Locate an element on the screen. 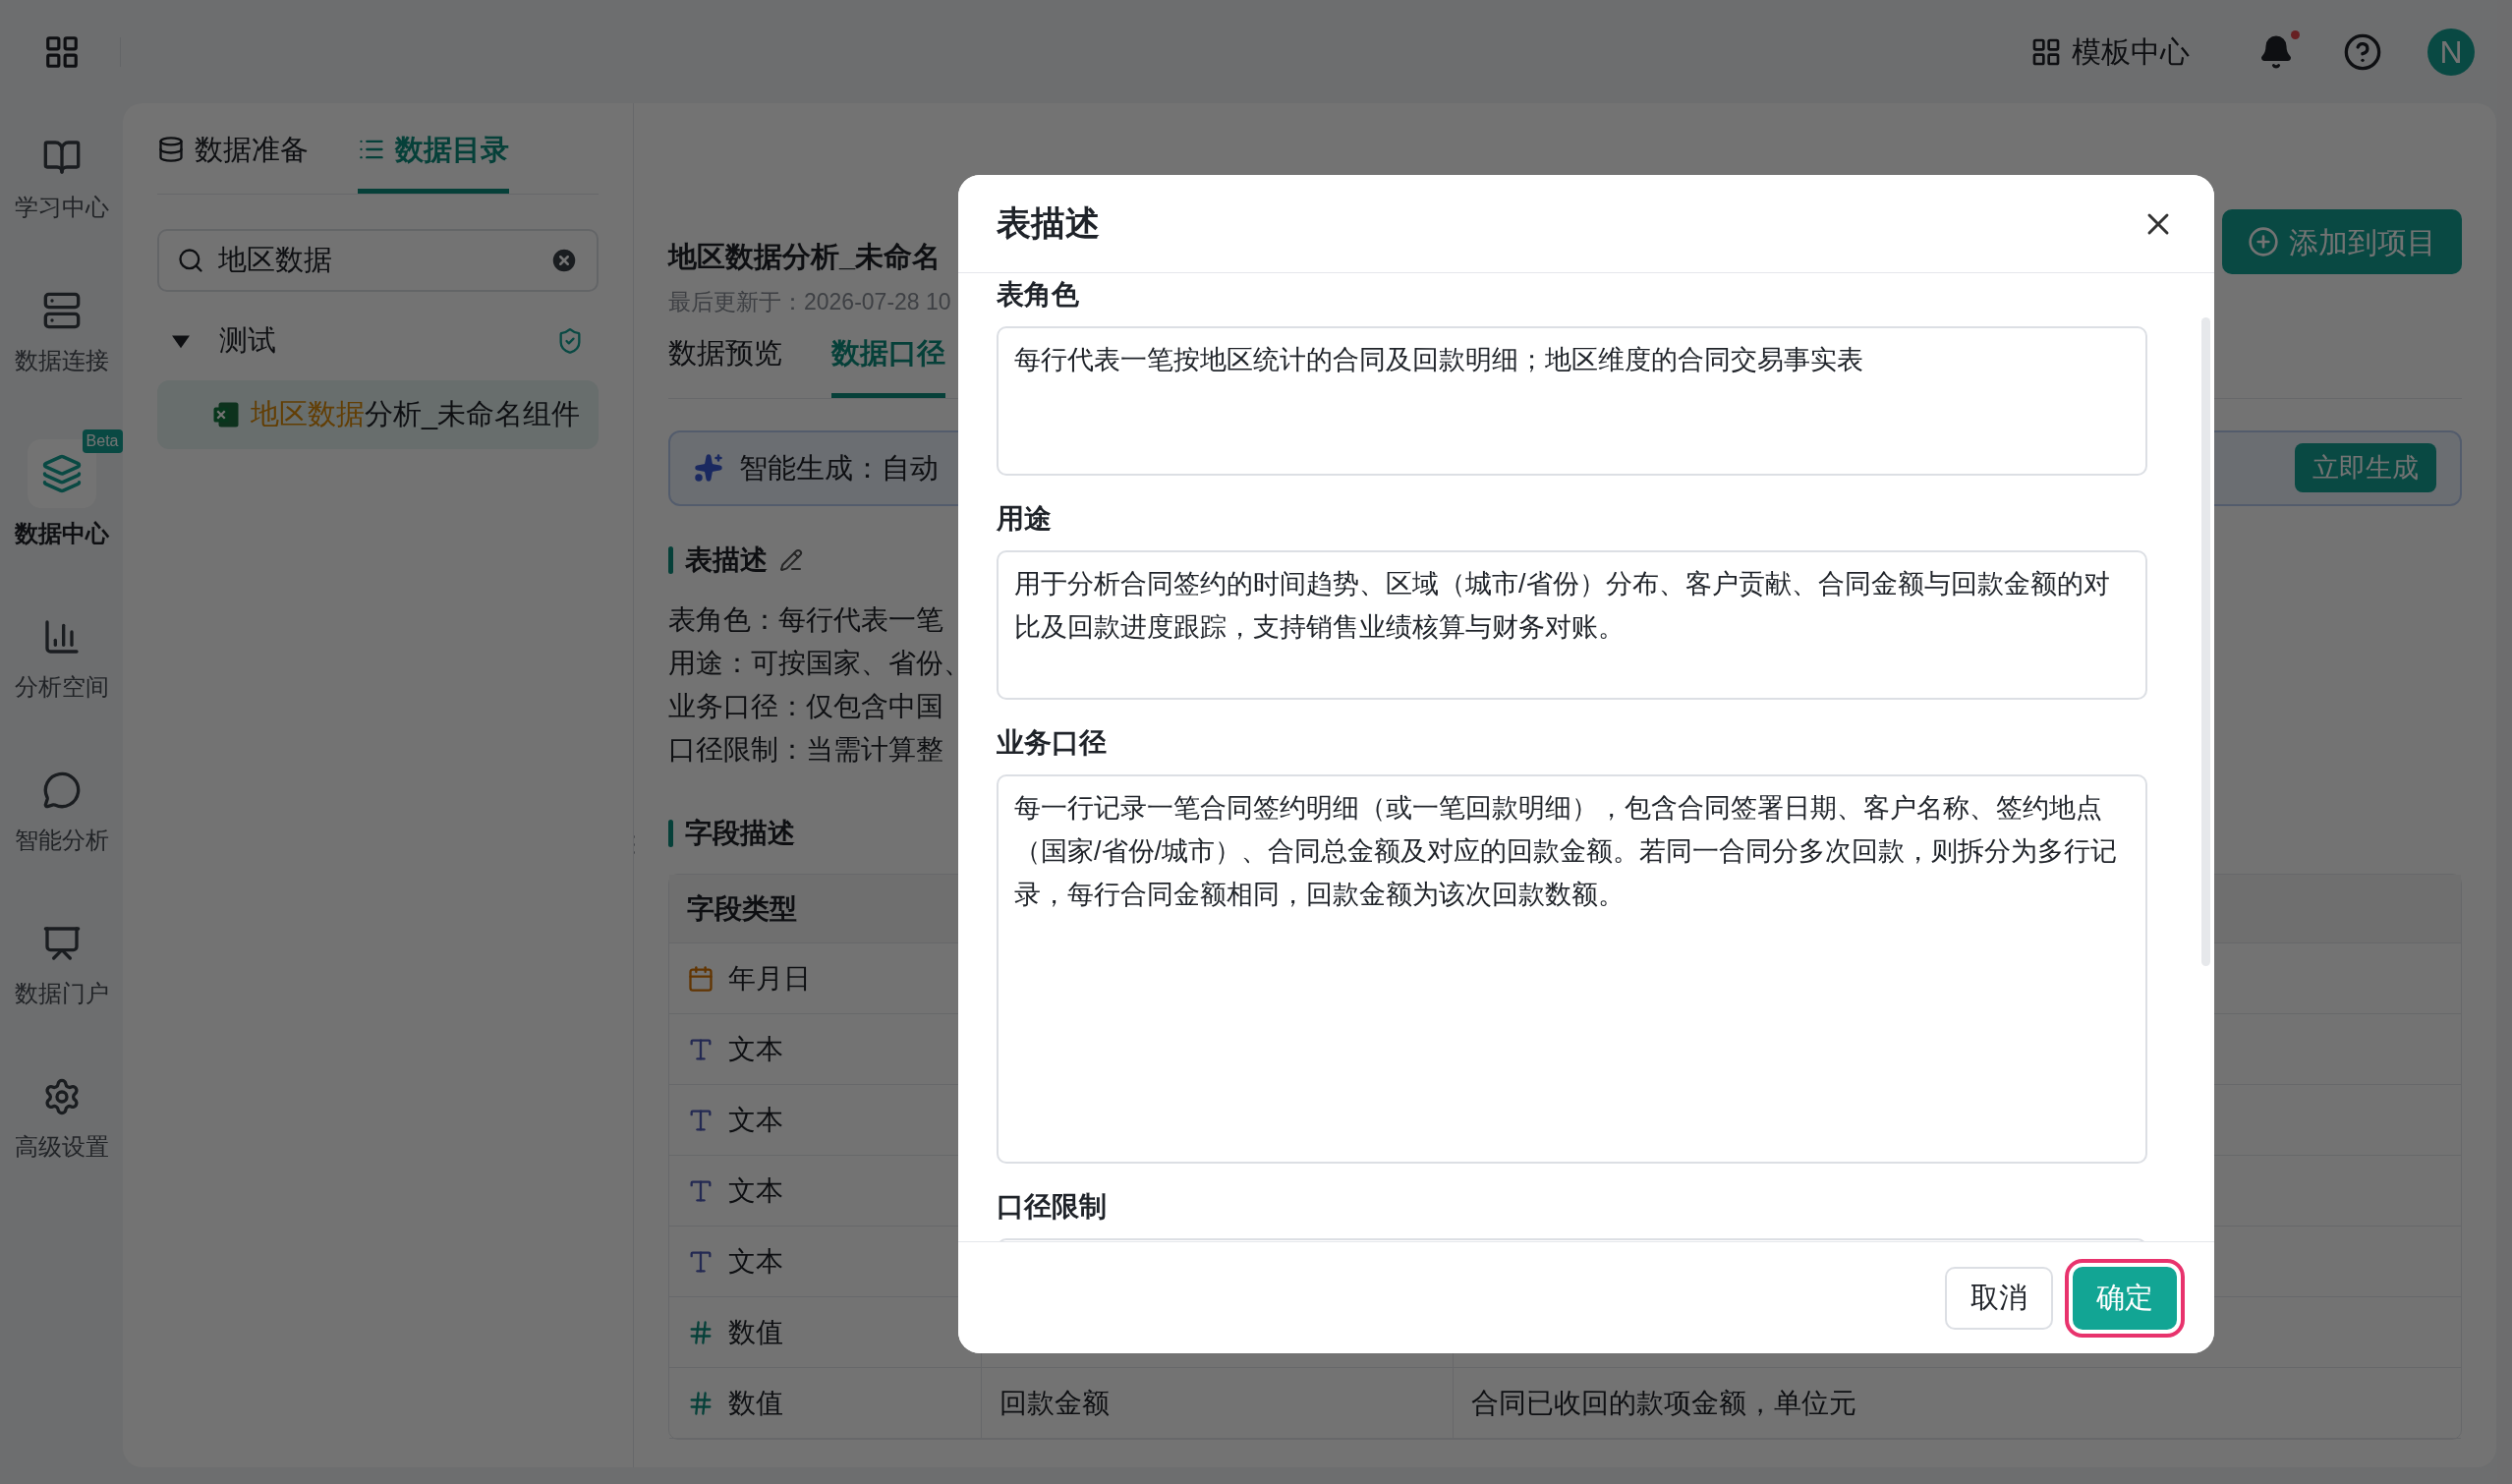  field-label: 表角色 is located at coordinates (1038, 295).